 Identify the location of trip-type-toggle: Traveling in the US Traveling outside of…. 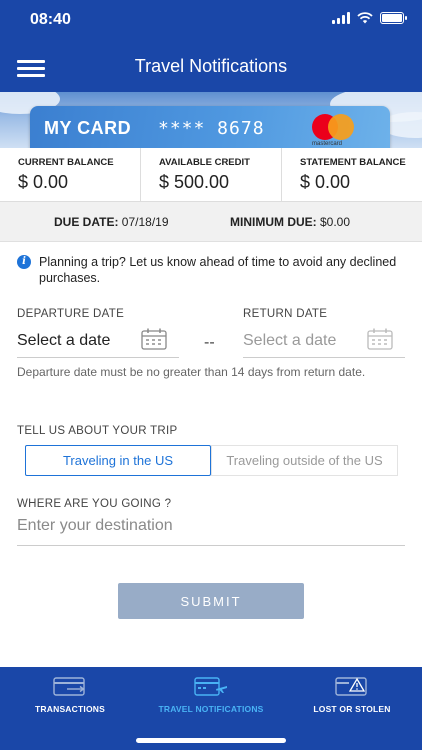
(211, 460).